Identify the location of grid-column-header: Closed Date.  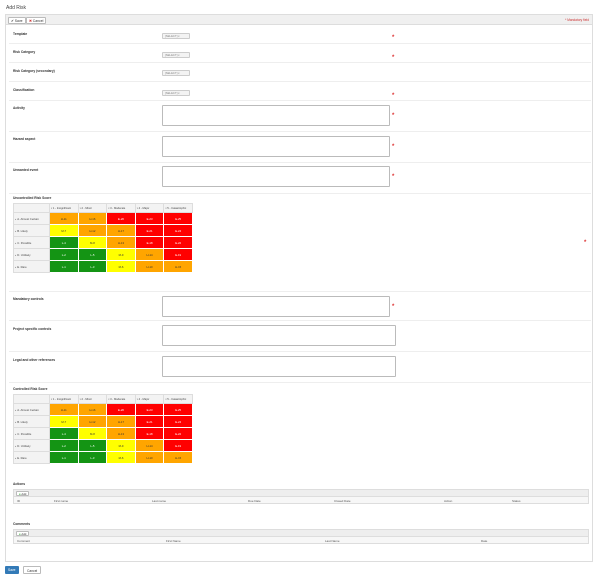
(342, 501).